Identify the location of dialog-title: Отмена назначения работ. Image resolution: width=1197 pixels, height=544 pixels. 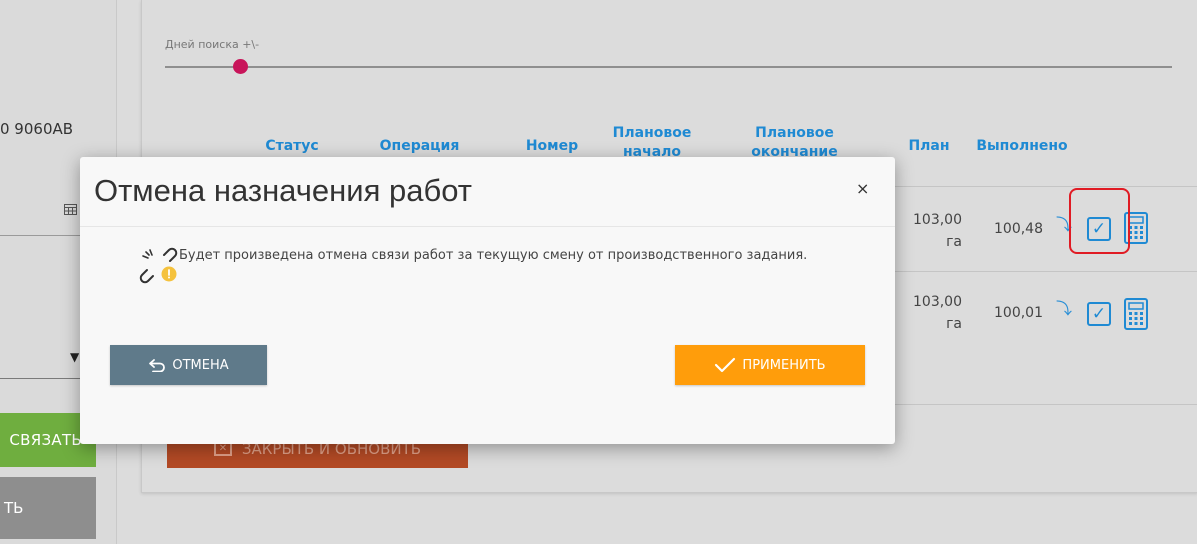
(283, 190).